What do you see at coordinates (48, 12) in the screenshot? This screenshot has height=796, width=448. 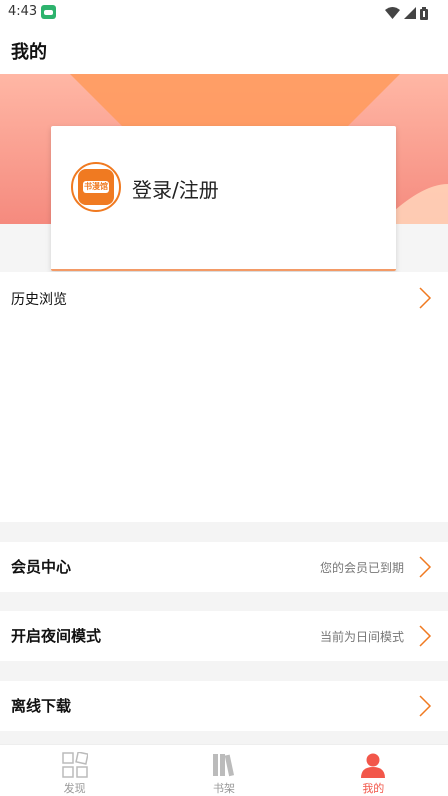 I see `notification-app-icon` at bounding box center [48, 12].